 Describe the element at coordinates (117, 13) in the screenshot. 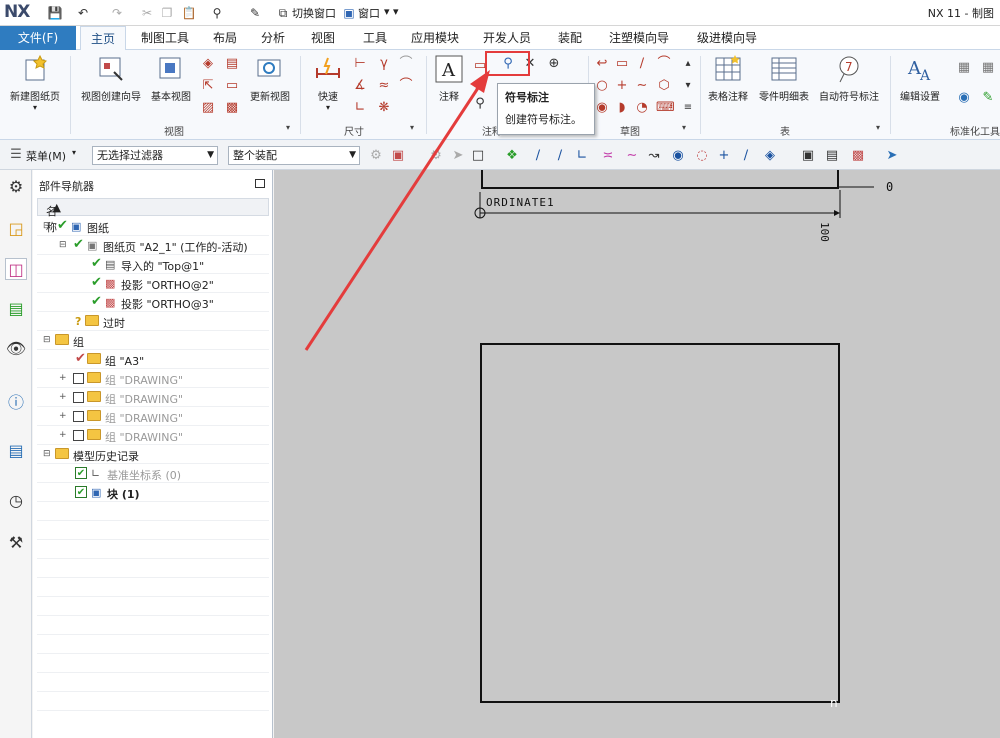

I see `redo-icon: ↷` at that location.